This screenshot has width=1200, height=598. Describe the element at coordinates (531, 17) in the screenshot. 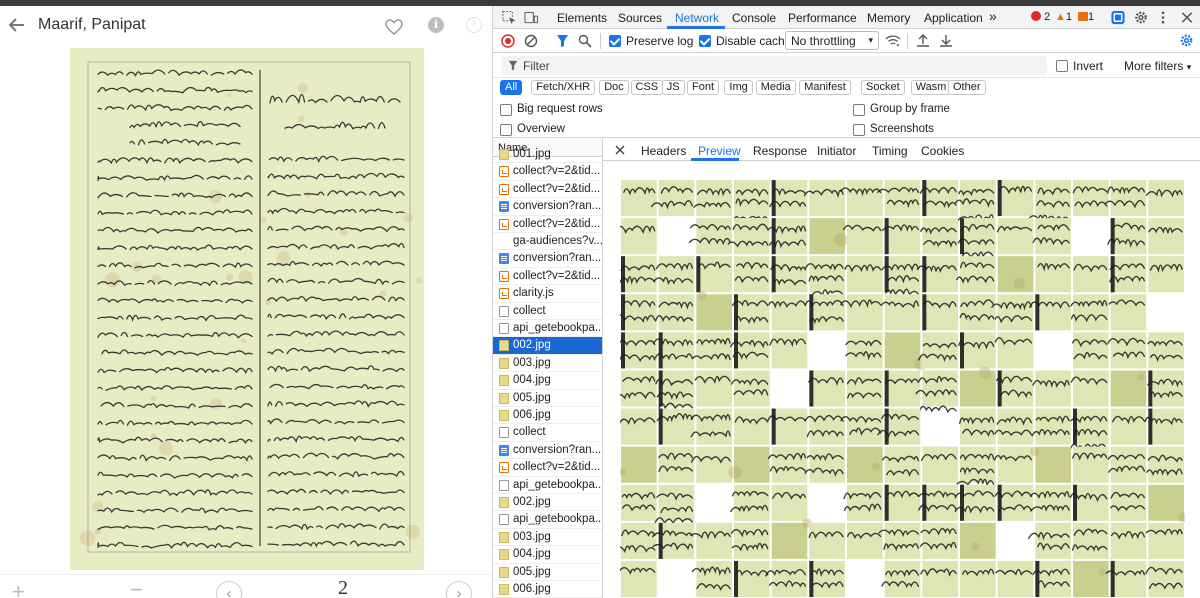

I see `device-toolbar-icon` at that location.